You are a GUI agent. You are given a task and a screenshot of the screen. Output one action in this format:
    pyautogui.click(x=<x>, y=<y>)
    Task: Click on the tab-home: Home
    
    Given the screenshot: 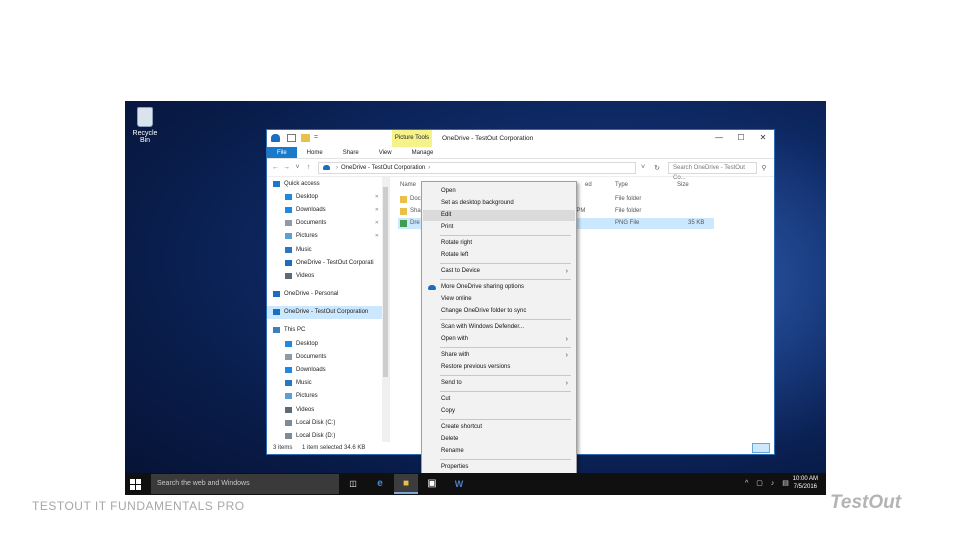 What is the action you would take?
    pyautogui.click(x=315, y=152)
    